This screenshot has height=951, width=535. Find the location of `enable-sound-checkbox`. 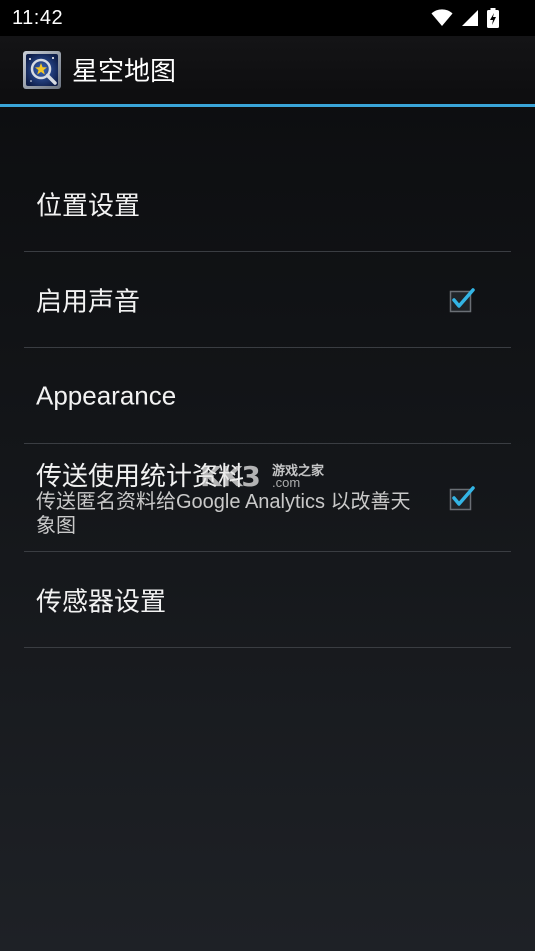

enable-sound-checkbox is located at coordinates (462, 300).